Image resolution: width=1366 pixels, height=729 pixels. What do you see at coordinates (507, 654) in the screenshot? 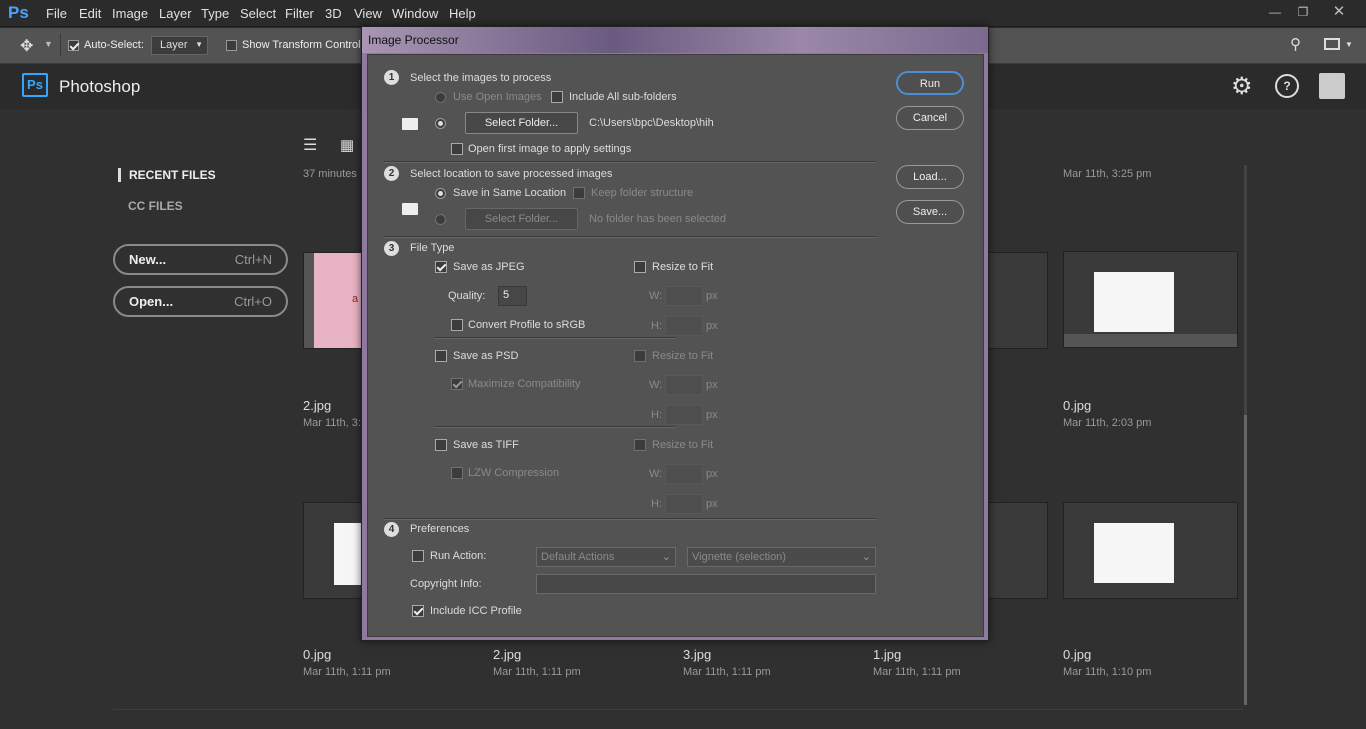
I see `file-name: 2.jpg` at bounding box center [507, 654].